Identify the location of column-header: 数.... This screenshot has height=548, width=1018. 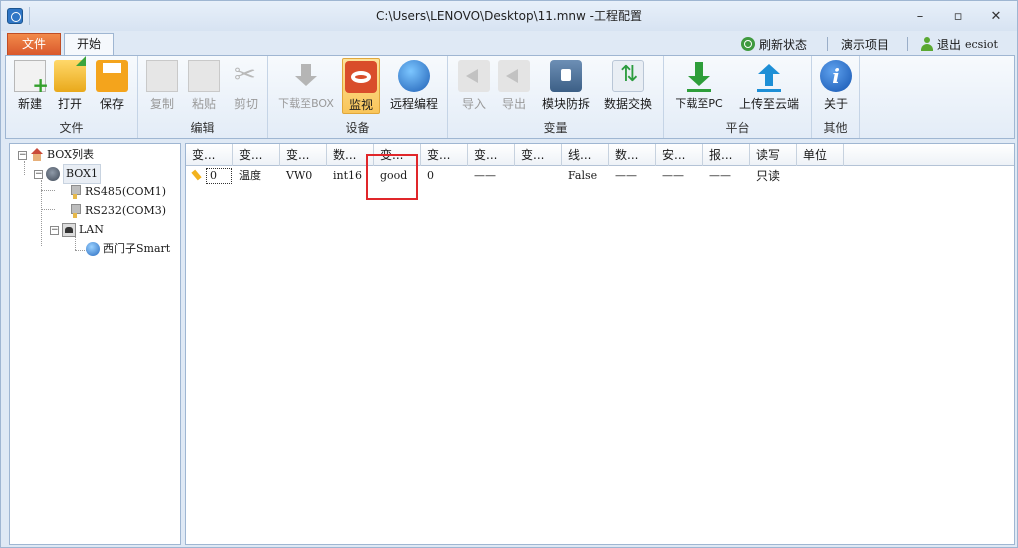
(632, 155).